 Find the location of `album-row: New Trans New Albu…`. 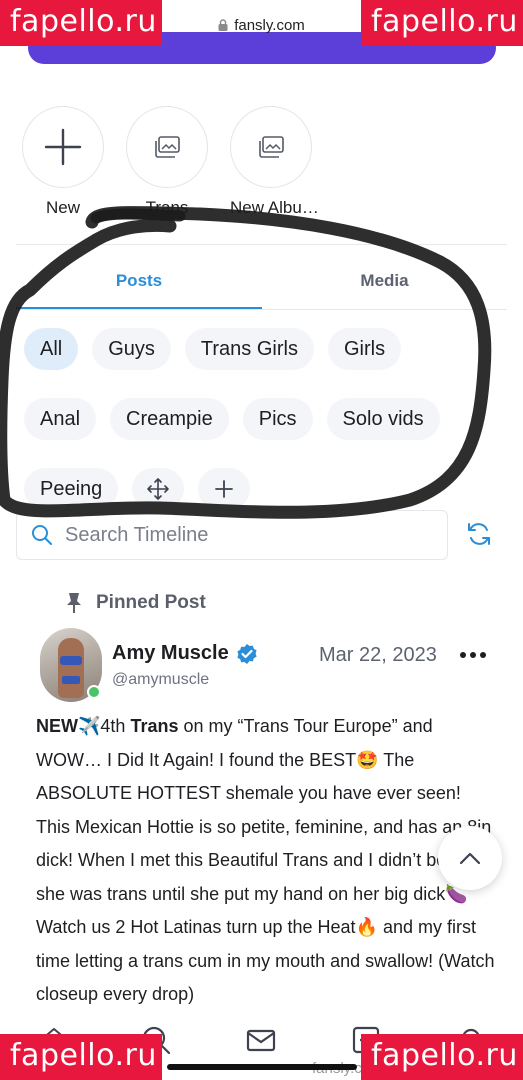

album-row: New Trans New Albu… is located at coordinates (170, 162).